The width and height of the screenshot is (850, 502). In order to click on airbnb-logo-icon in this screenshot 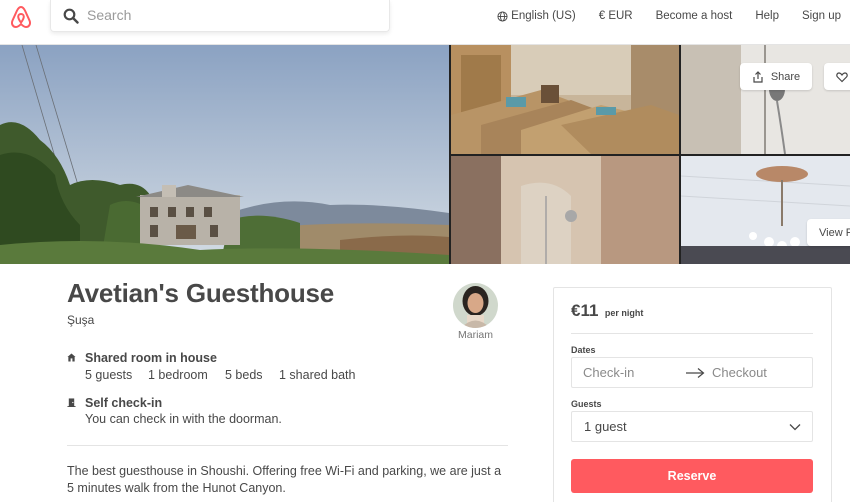, I will do `click(21, 17)`.